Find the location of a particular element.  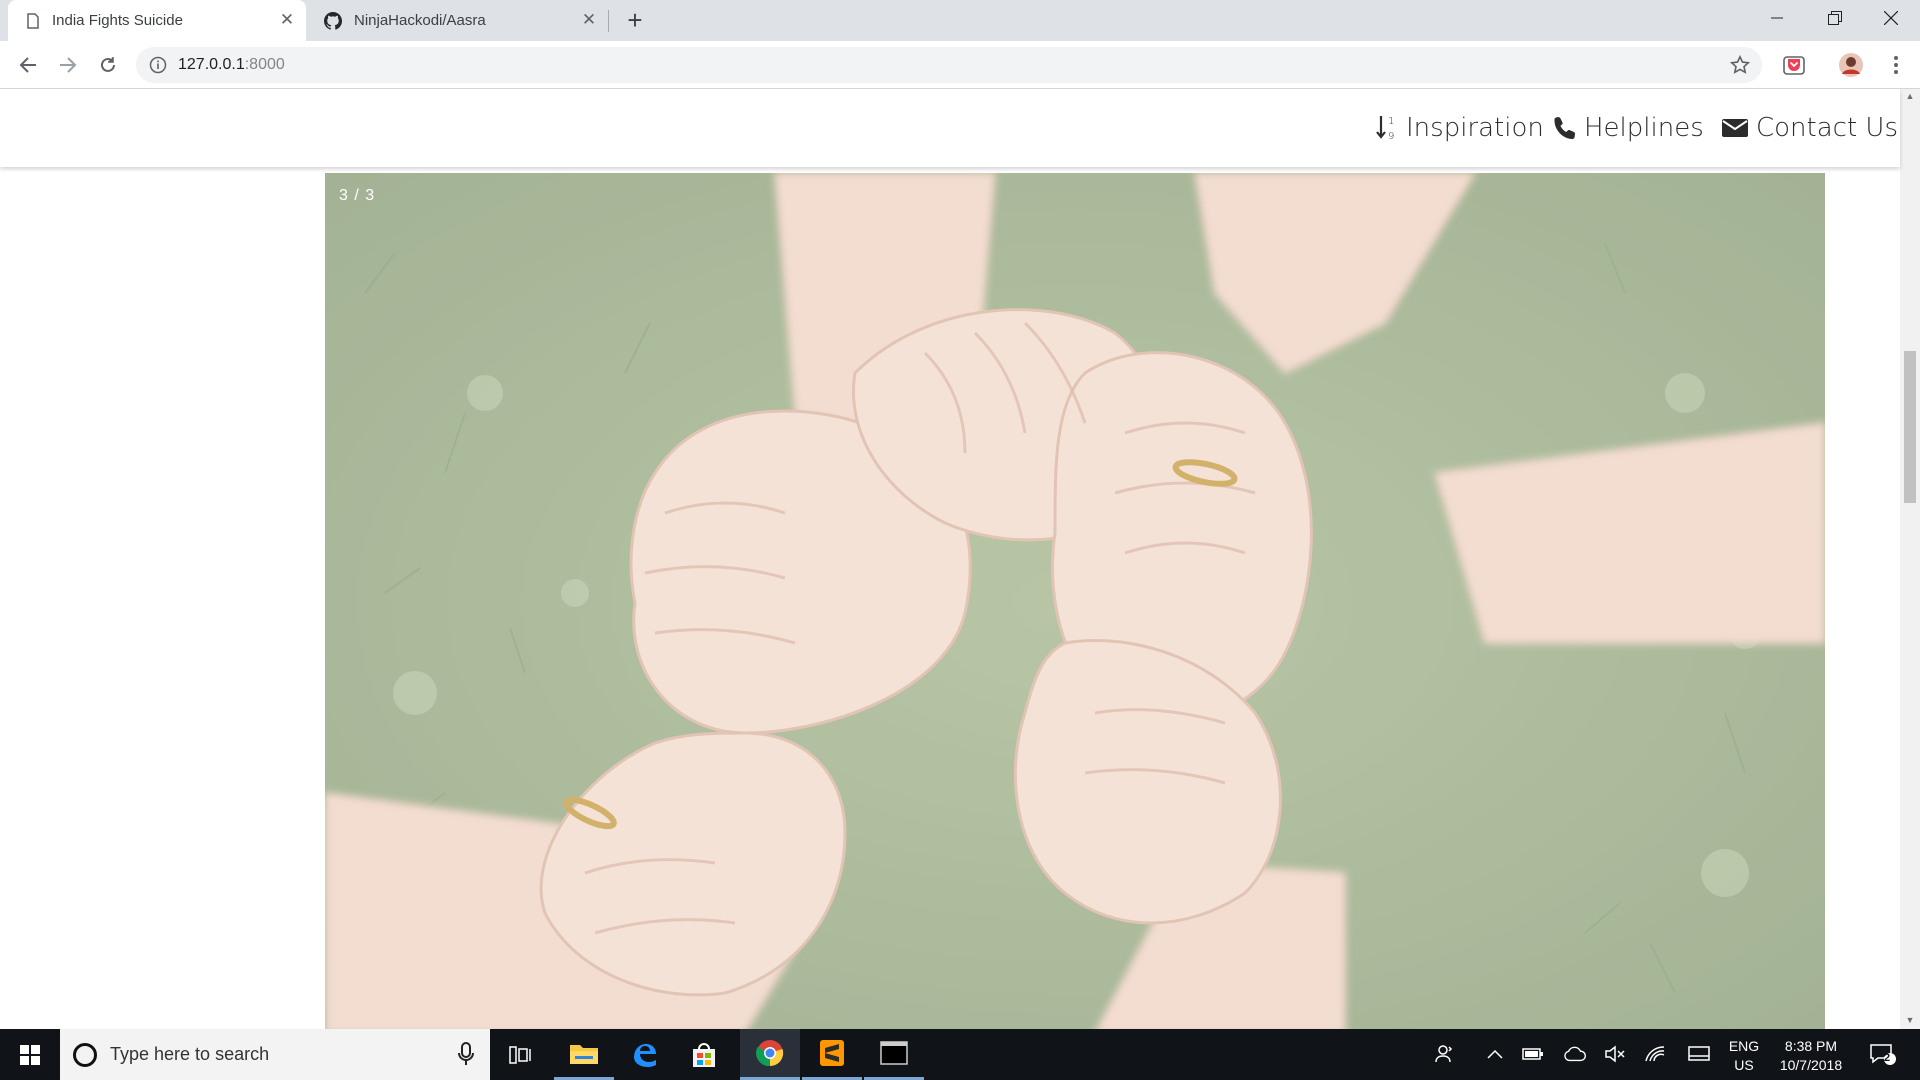

minimize-button is located at coordinates (1777, 18).